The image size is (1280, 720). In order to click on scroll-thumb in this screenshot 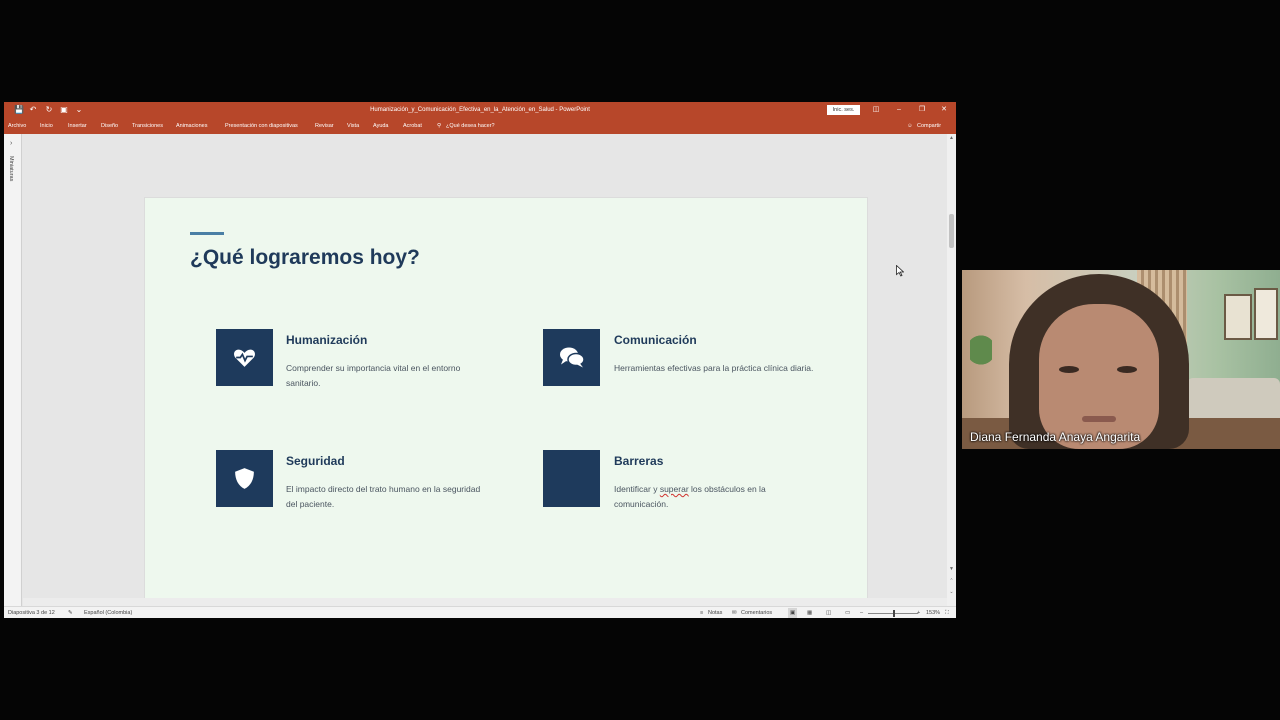, I will do `click(951, 231)`.